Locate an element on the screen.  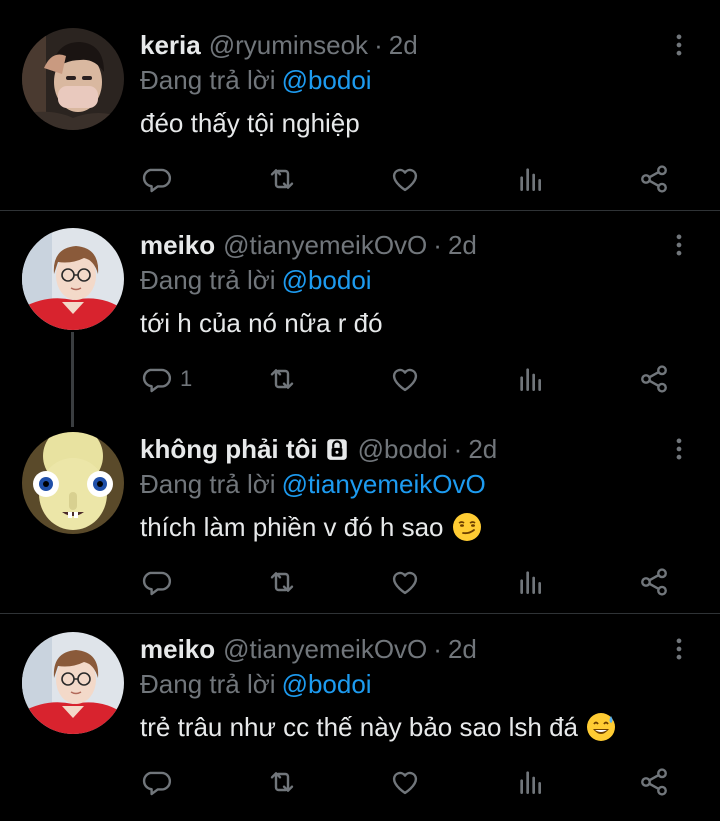
grinning-face-with-sweat-emoji is located at coordinates (601, 727).